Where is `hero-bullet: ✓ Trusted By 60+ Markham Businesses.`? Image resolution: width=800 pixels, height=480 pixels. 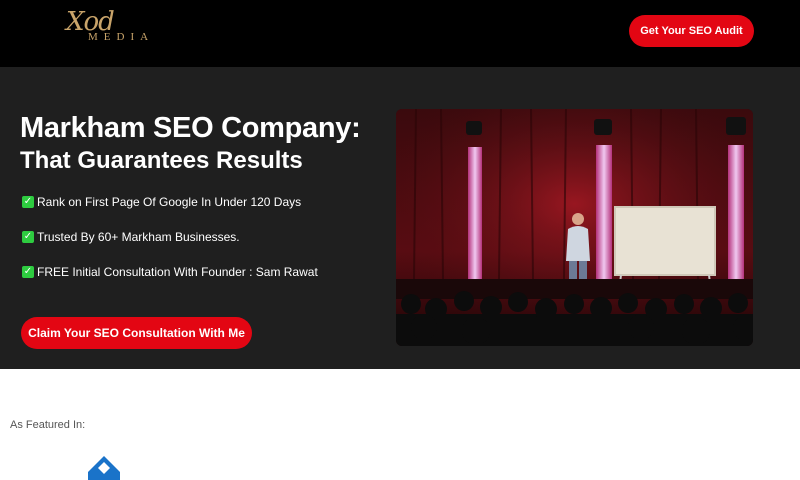 hero-bullet: ✓ Trusted By 60+ Markham Businesses. is located at coordinates (131, 237).